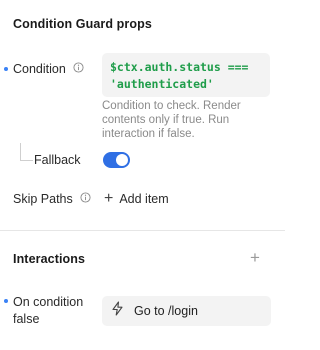 This screenshot has width=320, height=350. Describe the element at coordinates (82, 24) in the screenshot. I see `props-section-title: Condition Guard props` at that location.